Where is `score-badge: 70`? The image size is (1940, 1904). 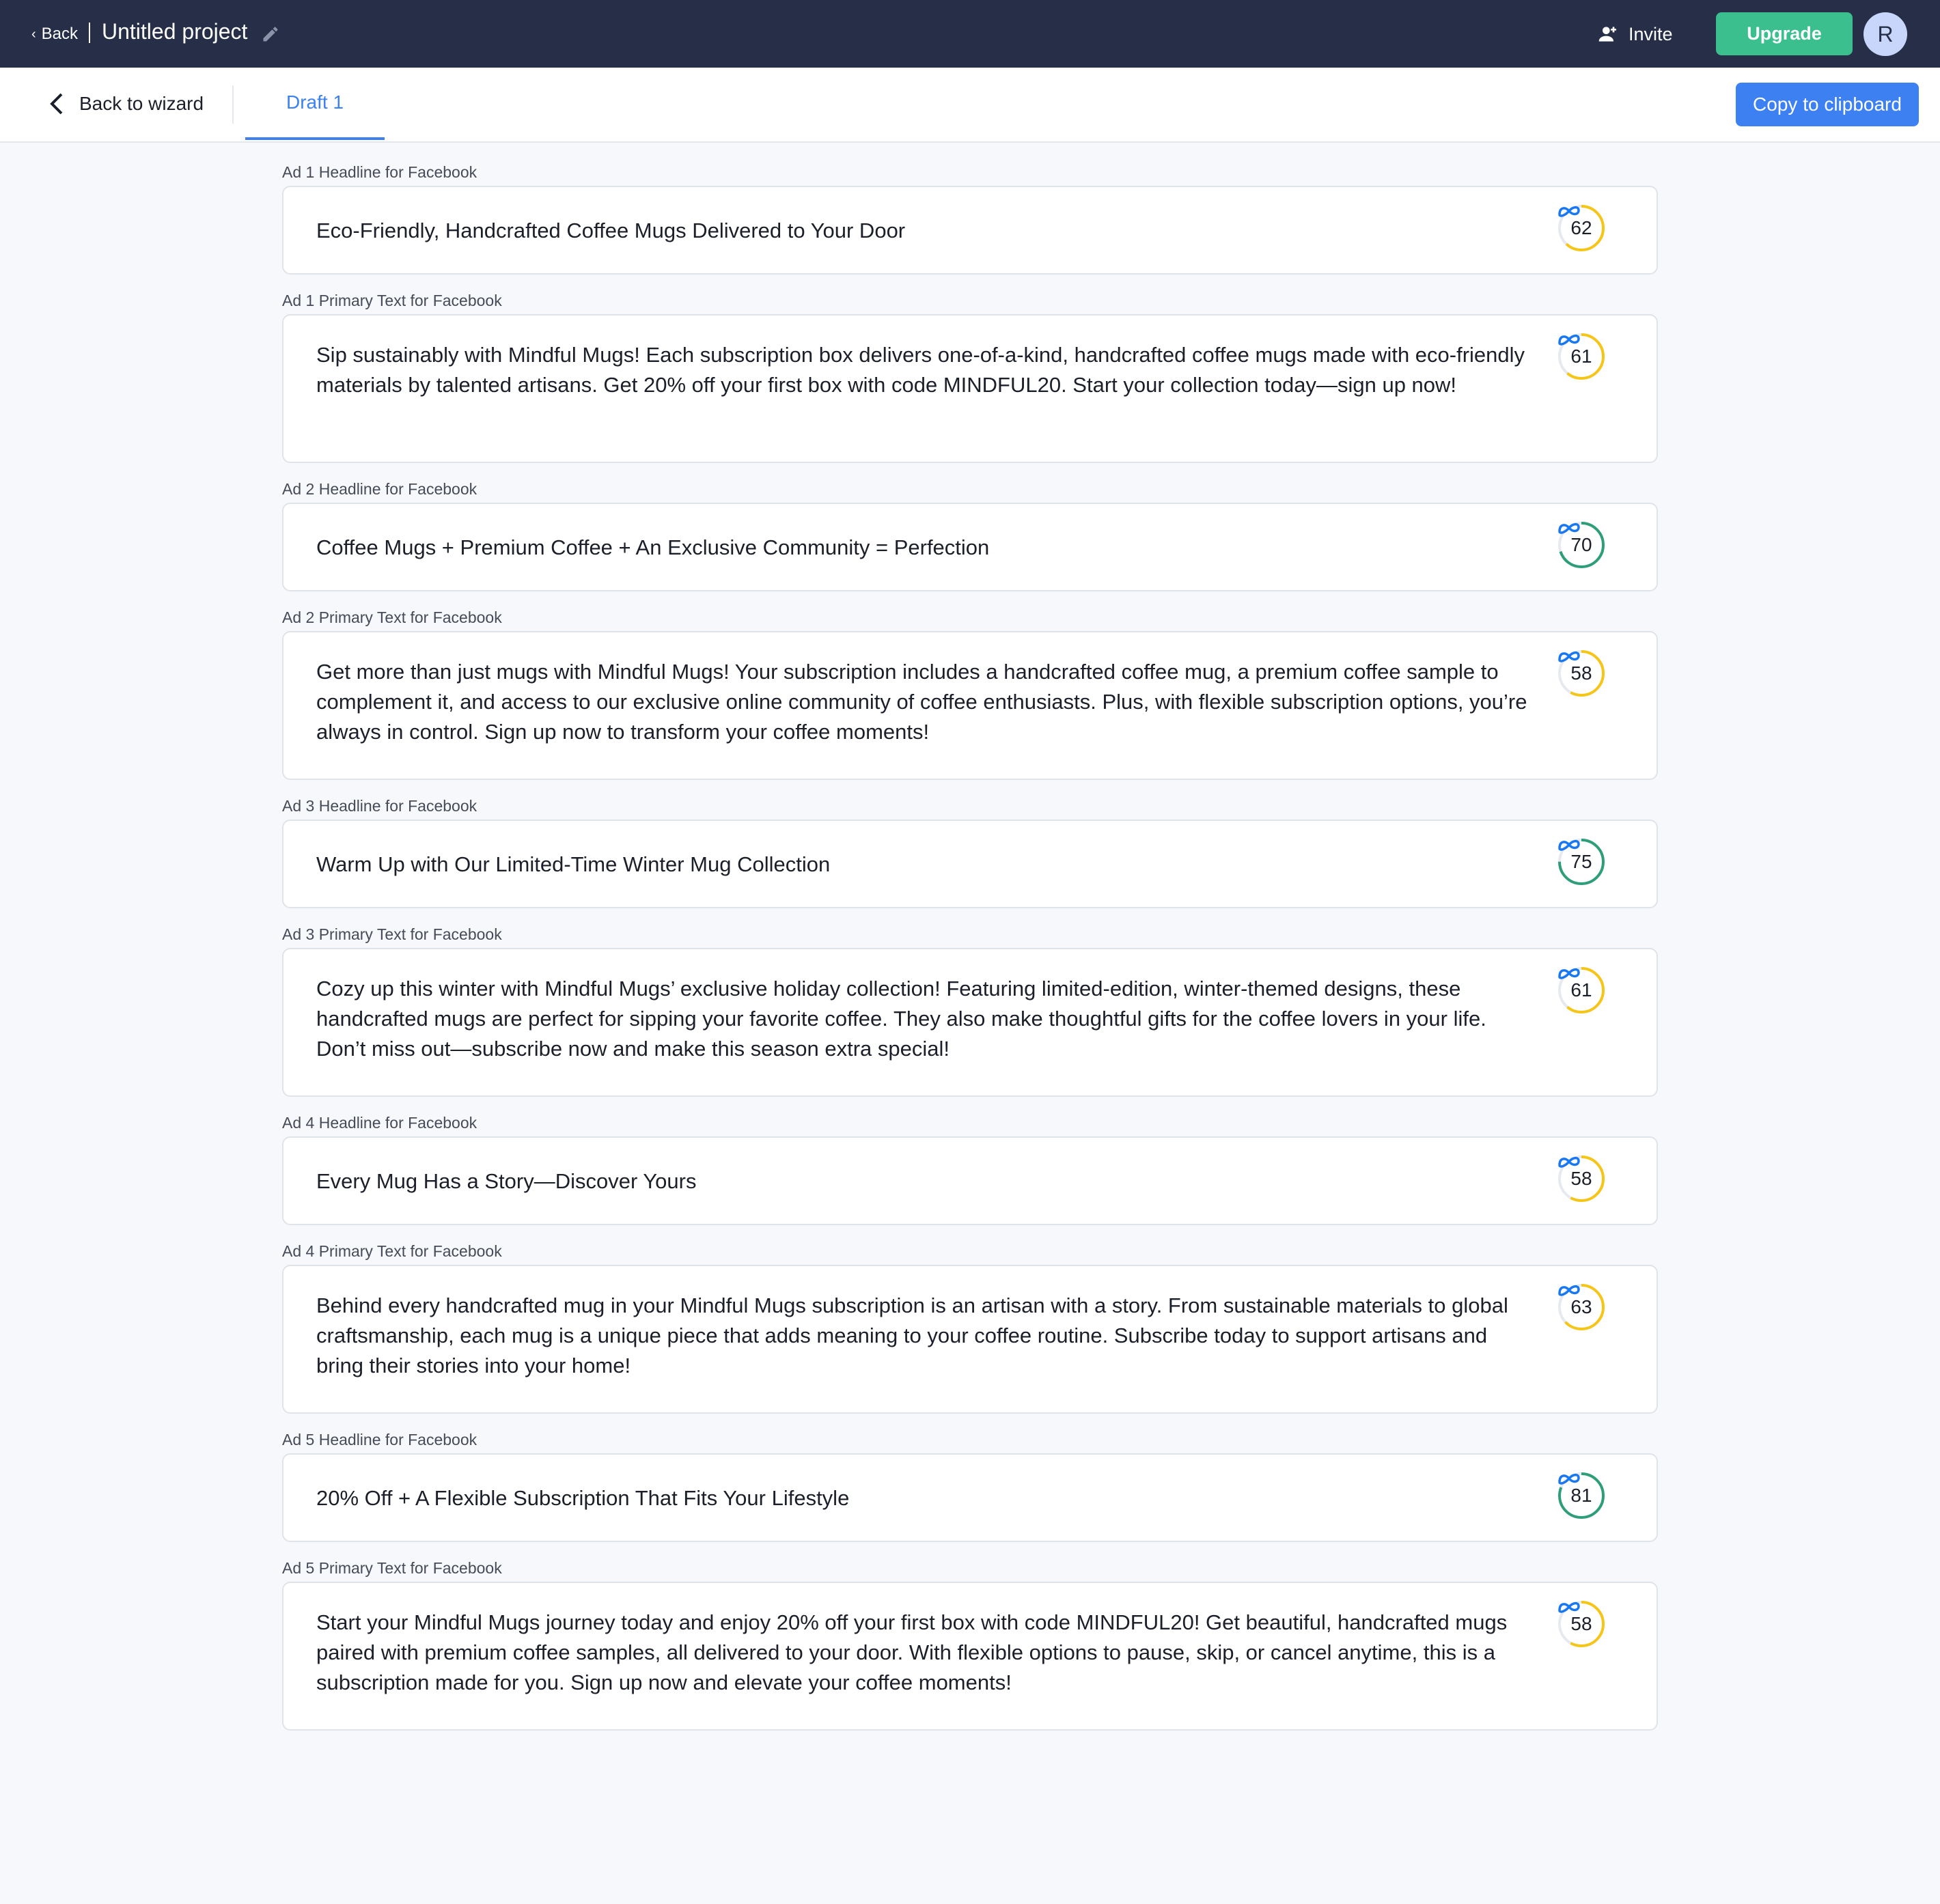
score-badge: 70 is located at coordinates (1591, 547).